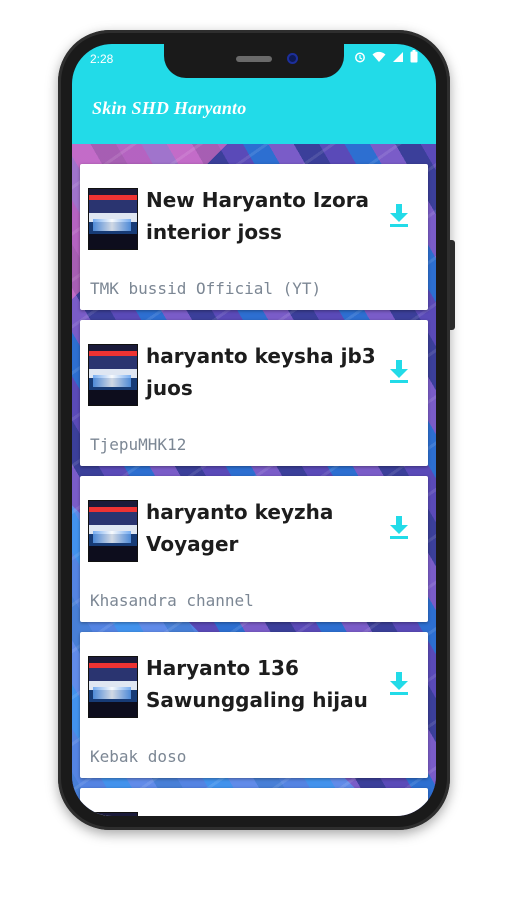 This screenshot has width=506, height=900. What do you see at coordinates (258, 216) in the screenshot?
I see `skin-title: New Haryanto Izora interior joss` at bounding box center [258, 216].